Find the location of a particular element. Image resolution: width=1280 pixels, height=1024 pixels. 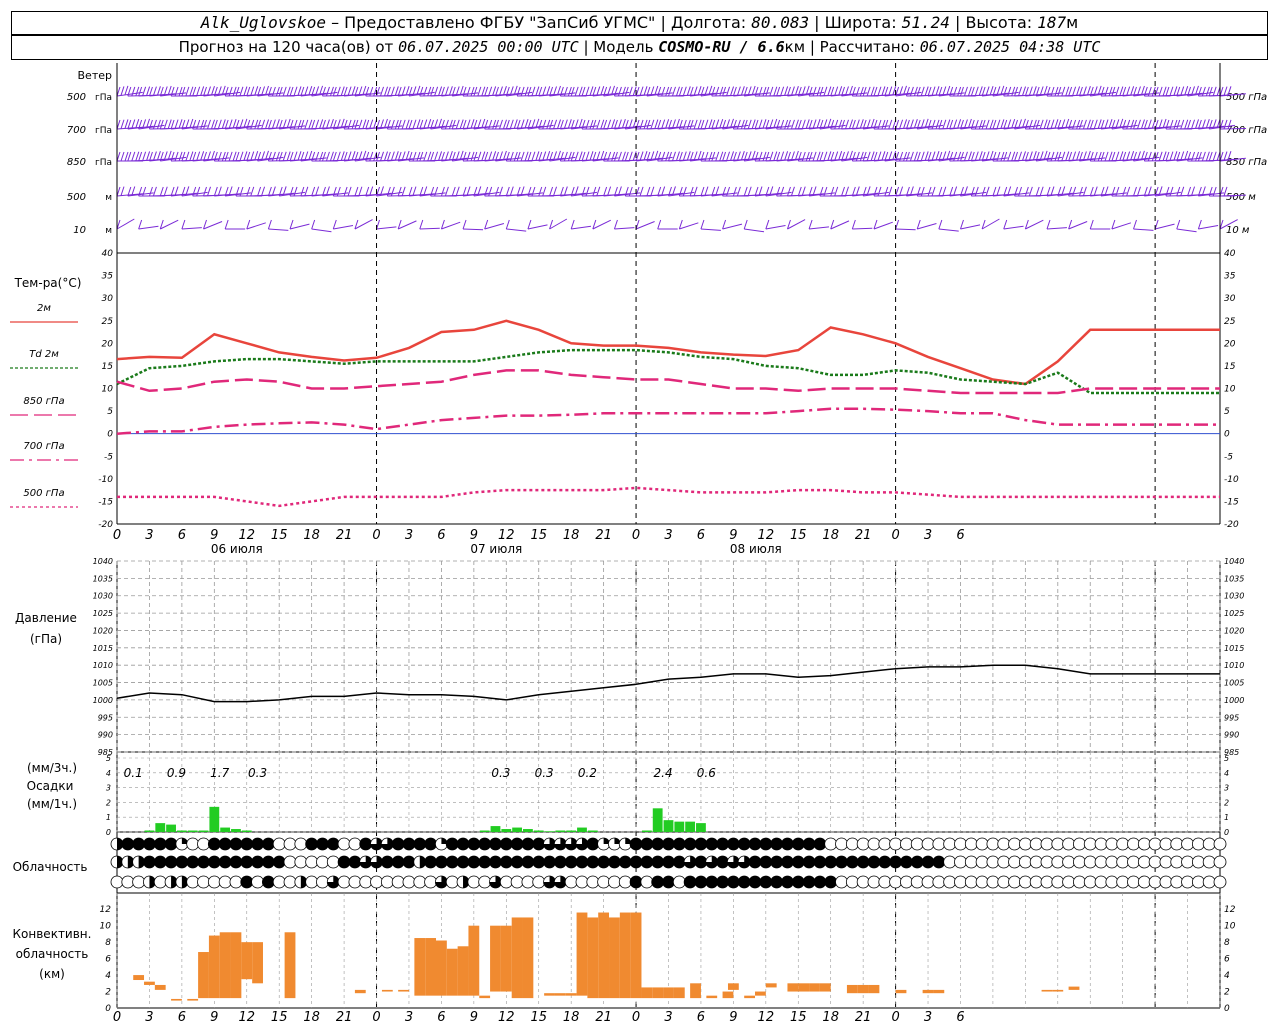

pressure-unit: (гПа) is located at coordinates (46, 639).